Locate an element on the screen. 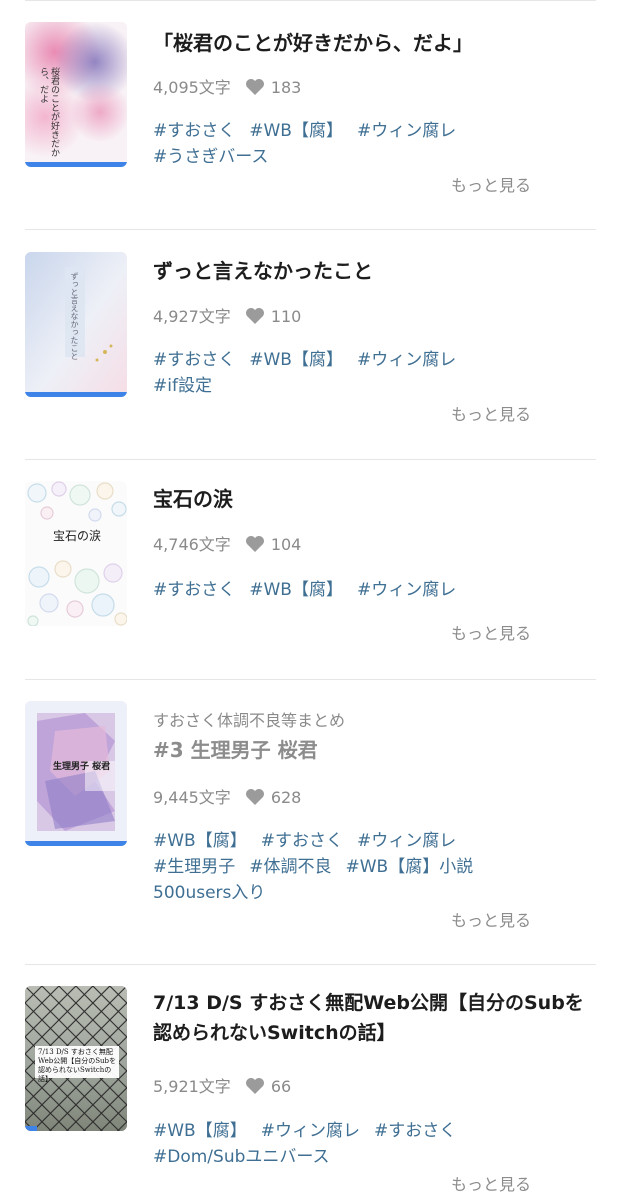  novel-title: ずっと言えなかったこと is located at coordinates (263, 271).